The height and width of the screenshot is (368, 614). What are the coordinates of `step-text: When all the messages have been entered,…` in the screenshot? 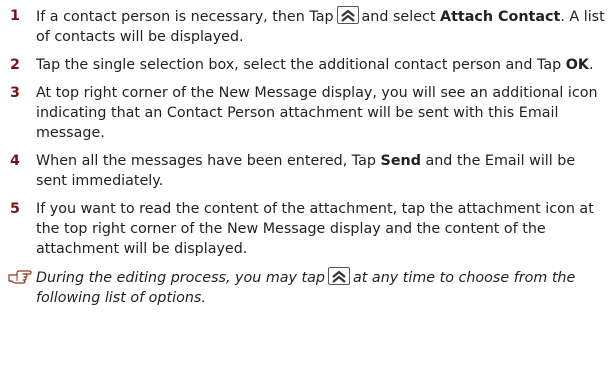 It's located at (319, 171).